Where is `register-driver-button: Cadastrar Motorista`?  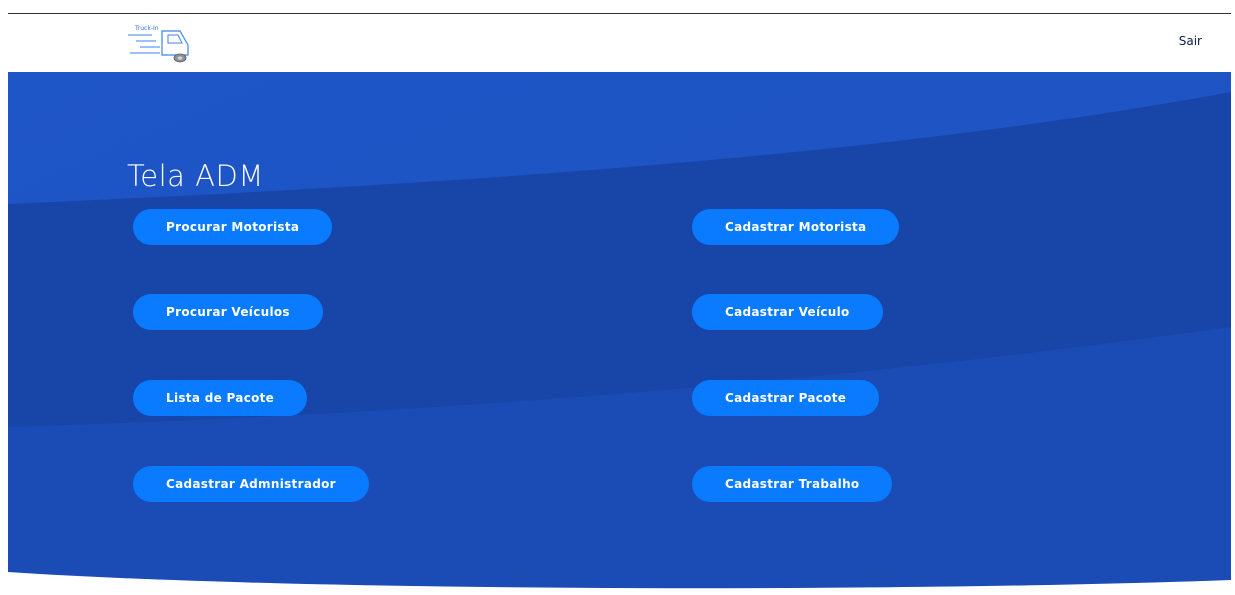
register-driver-button: Cadastrar Motorista is located at coordinates (796, 227).